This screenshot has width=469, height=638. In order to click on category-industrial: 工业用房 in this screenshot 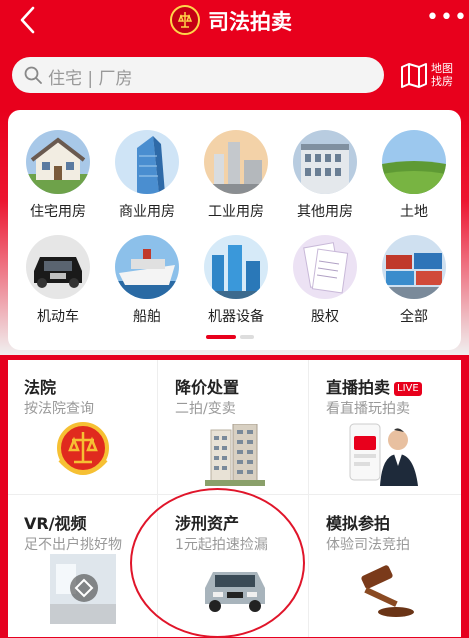, I will do `click(236, 172)`.